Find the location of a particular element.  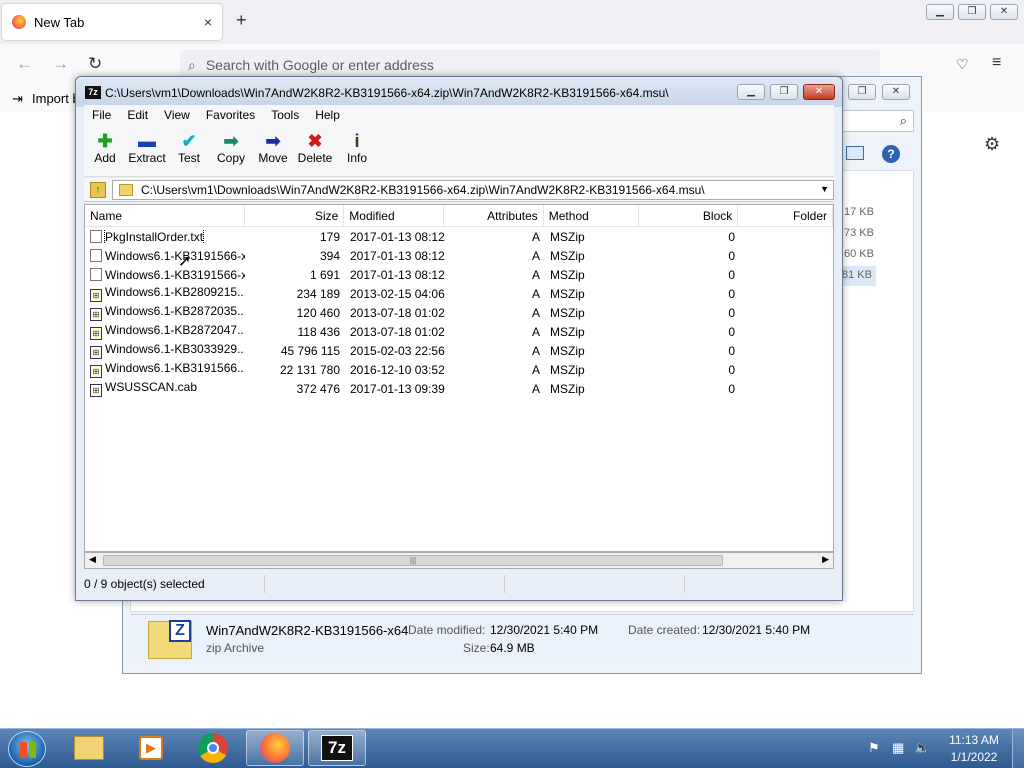

copy-button: ➡ Copy is located at coordinates (231, 150).